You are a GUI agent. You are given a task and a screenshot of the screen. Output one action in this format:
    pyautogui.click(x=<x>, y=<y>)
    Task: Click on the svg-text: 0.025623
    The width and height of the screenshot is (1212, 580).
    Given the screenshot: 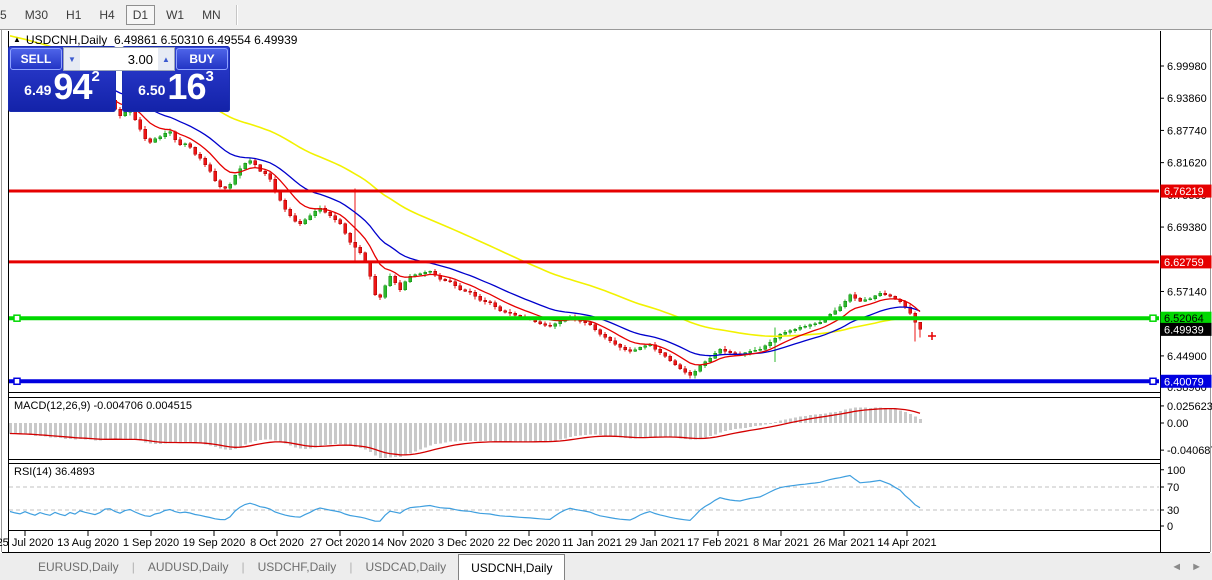 What is the action you would take?
    pyautogui.click(x=1189, y=407)
    